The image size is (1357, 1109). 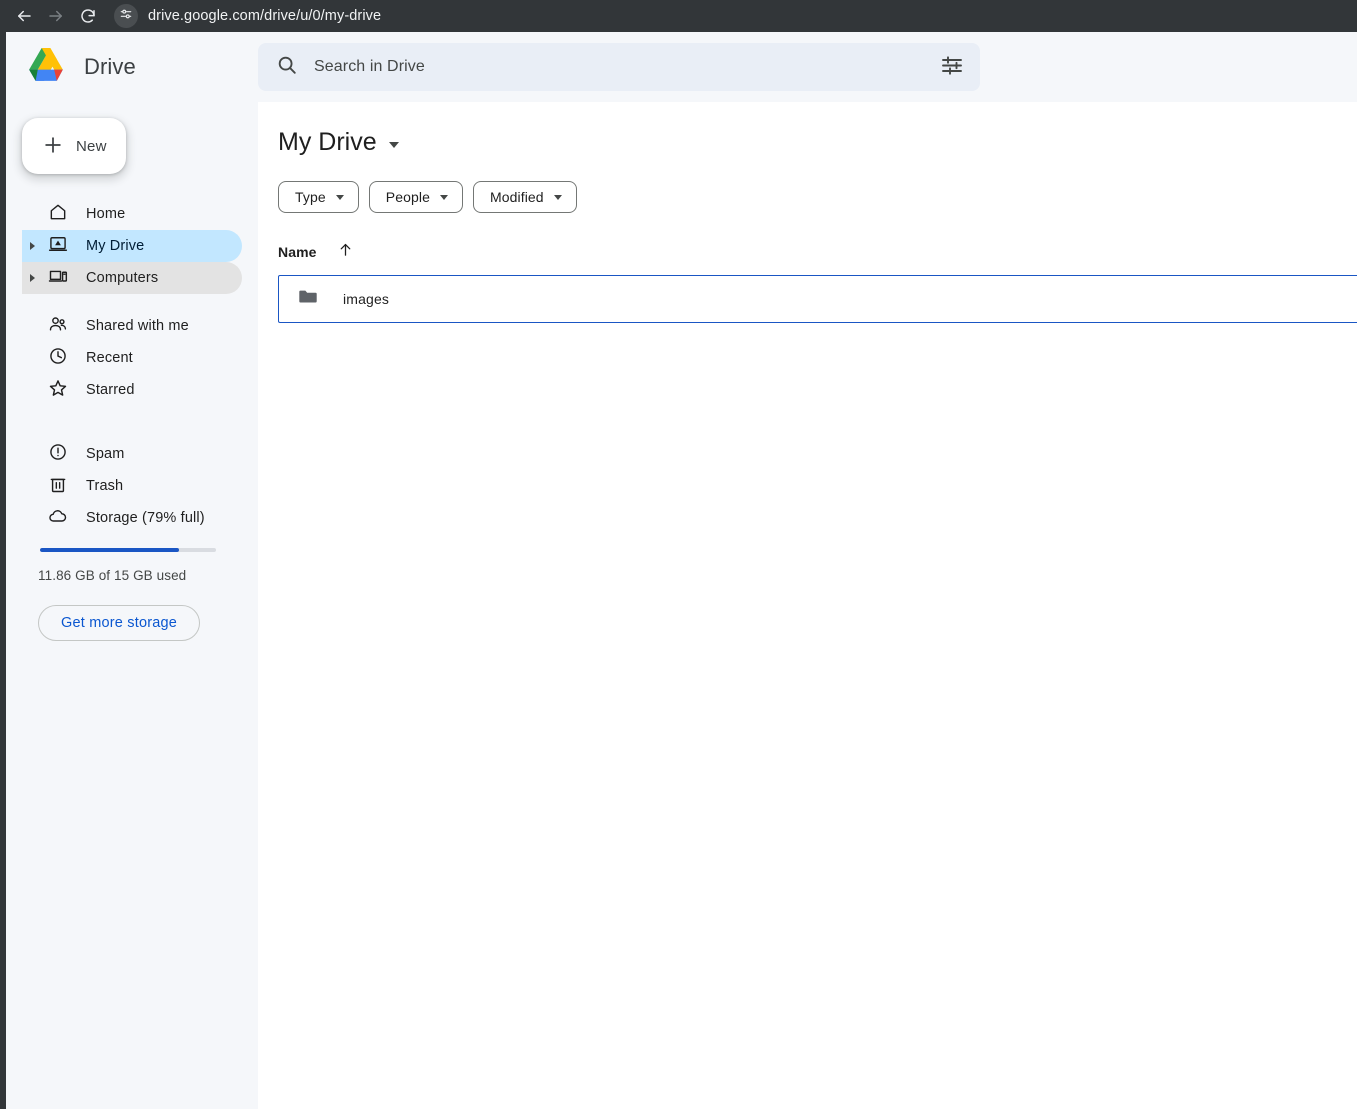 I want to click on column-header-name: Name, so click(x=297, y=252).